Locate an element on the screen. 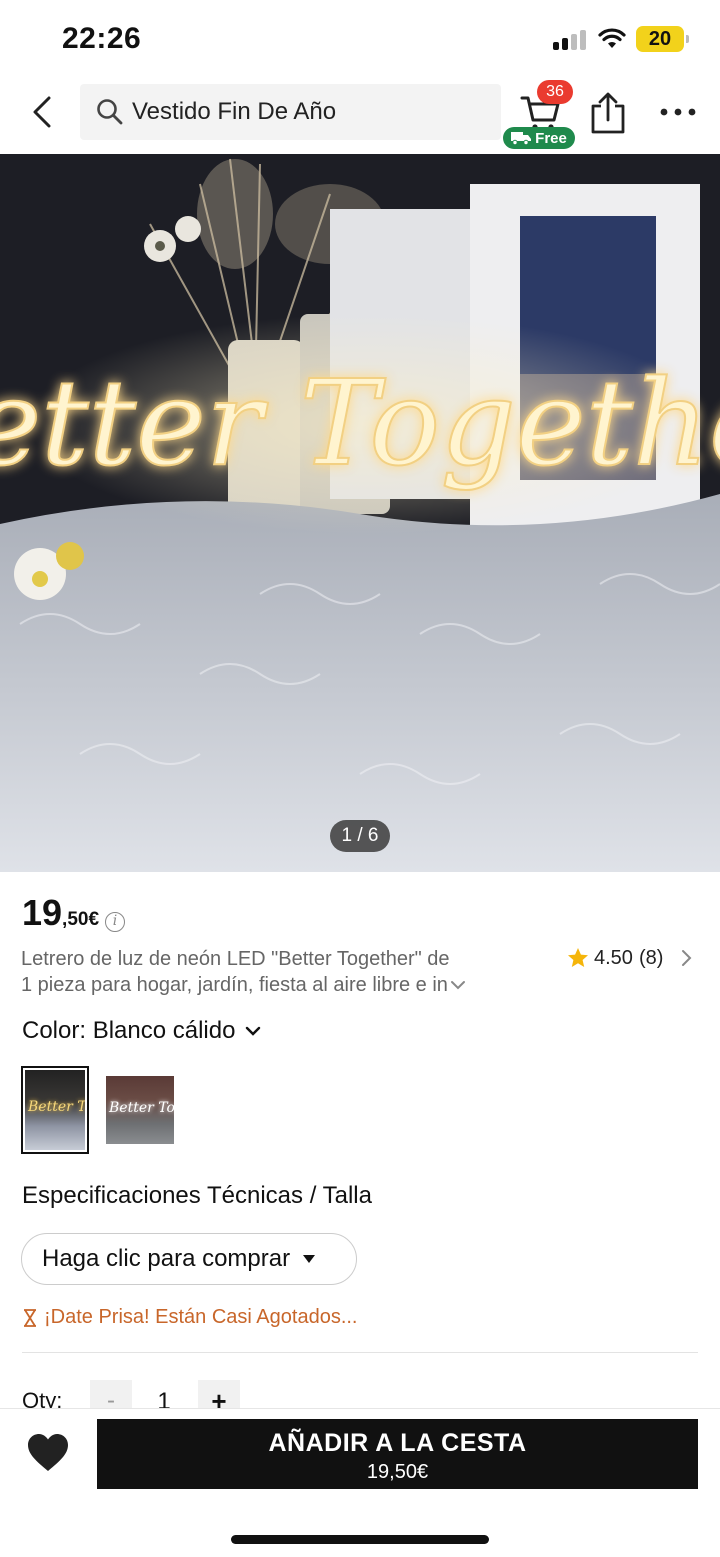 This screenshot has height=1557, width=720. search-bar: Vestido Fin De Año is located at coordinates (290, 112).